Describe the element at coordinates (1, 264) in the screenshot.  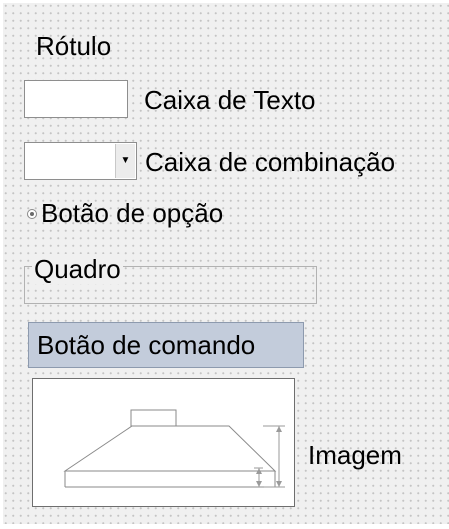
I see `canvas-left-edge` at that location.